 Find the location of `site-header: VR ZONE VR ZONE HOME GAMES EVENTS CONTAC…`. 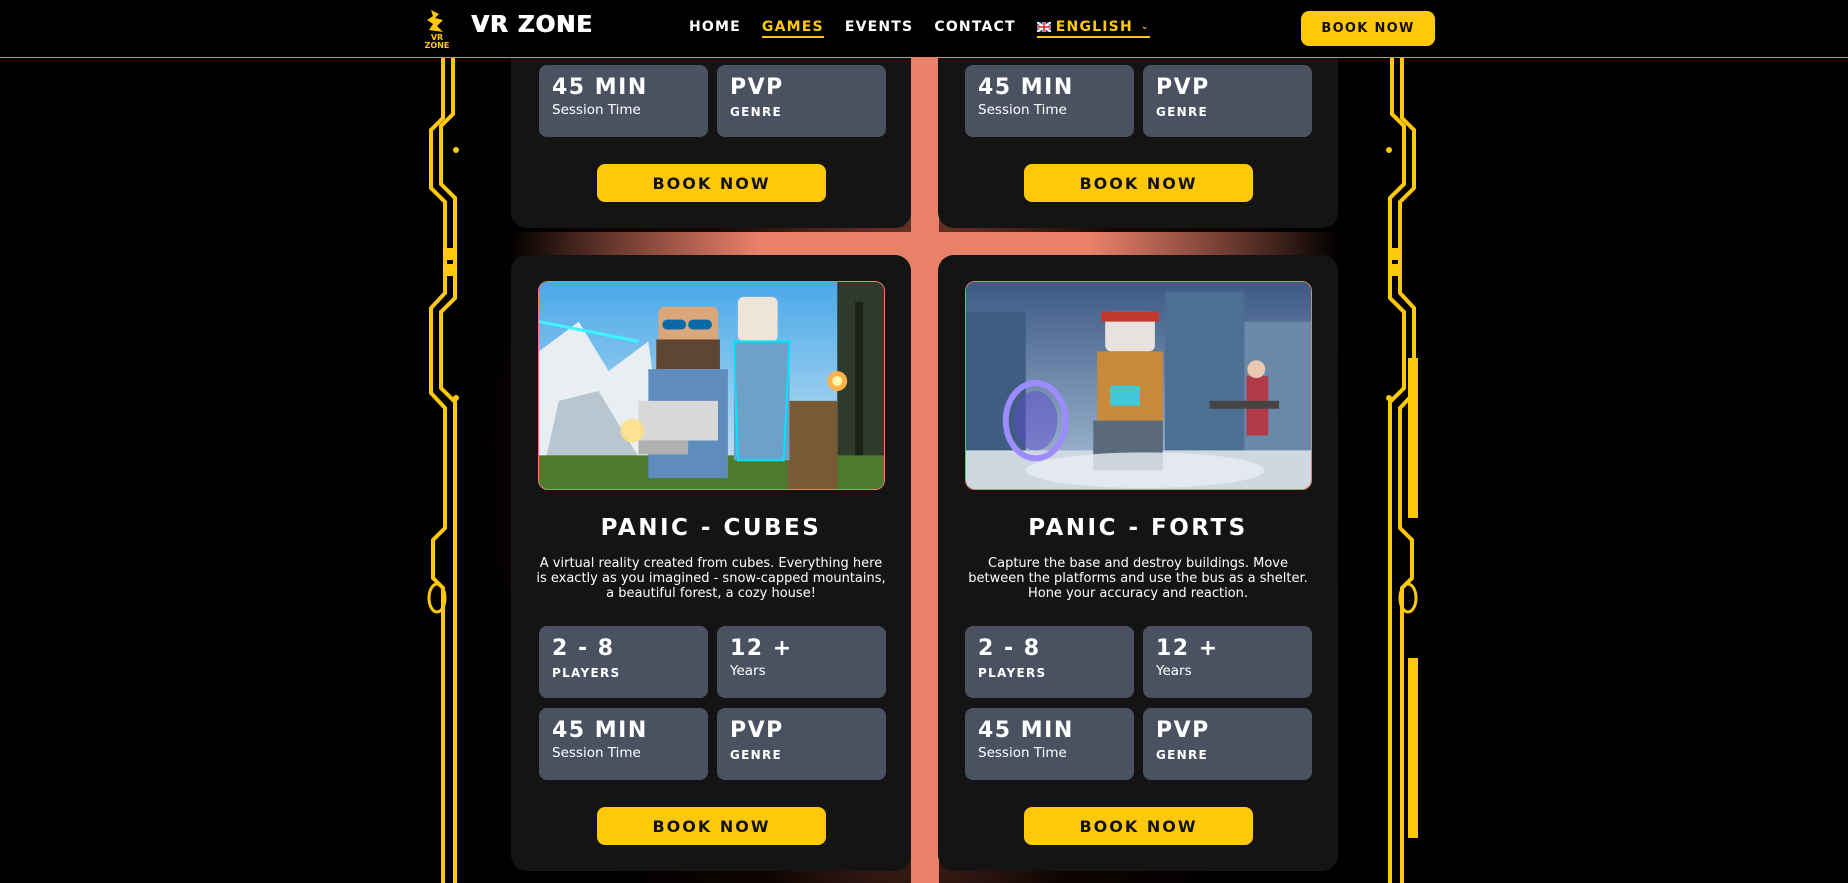

site-header: VR ZONE VR ZONE HOME GAMES EVENTS CONTAC… is located at coordinates (924, 29).